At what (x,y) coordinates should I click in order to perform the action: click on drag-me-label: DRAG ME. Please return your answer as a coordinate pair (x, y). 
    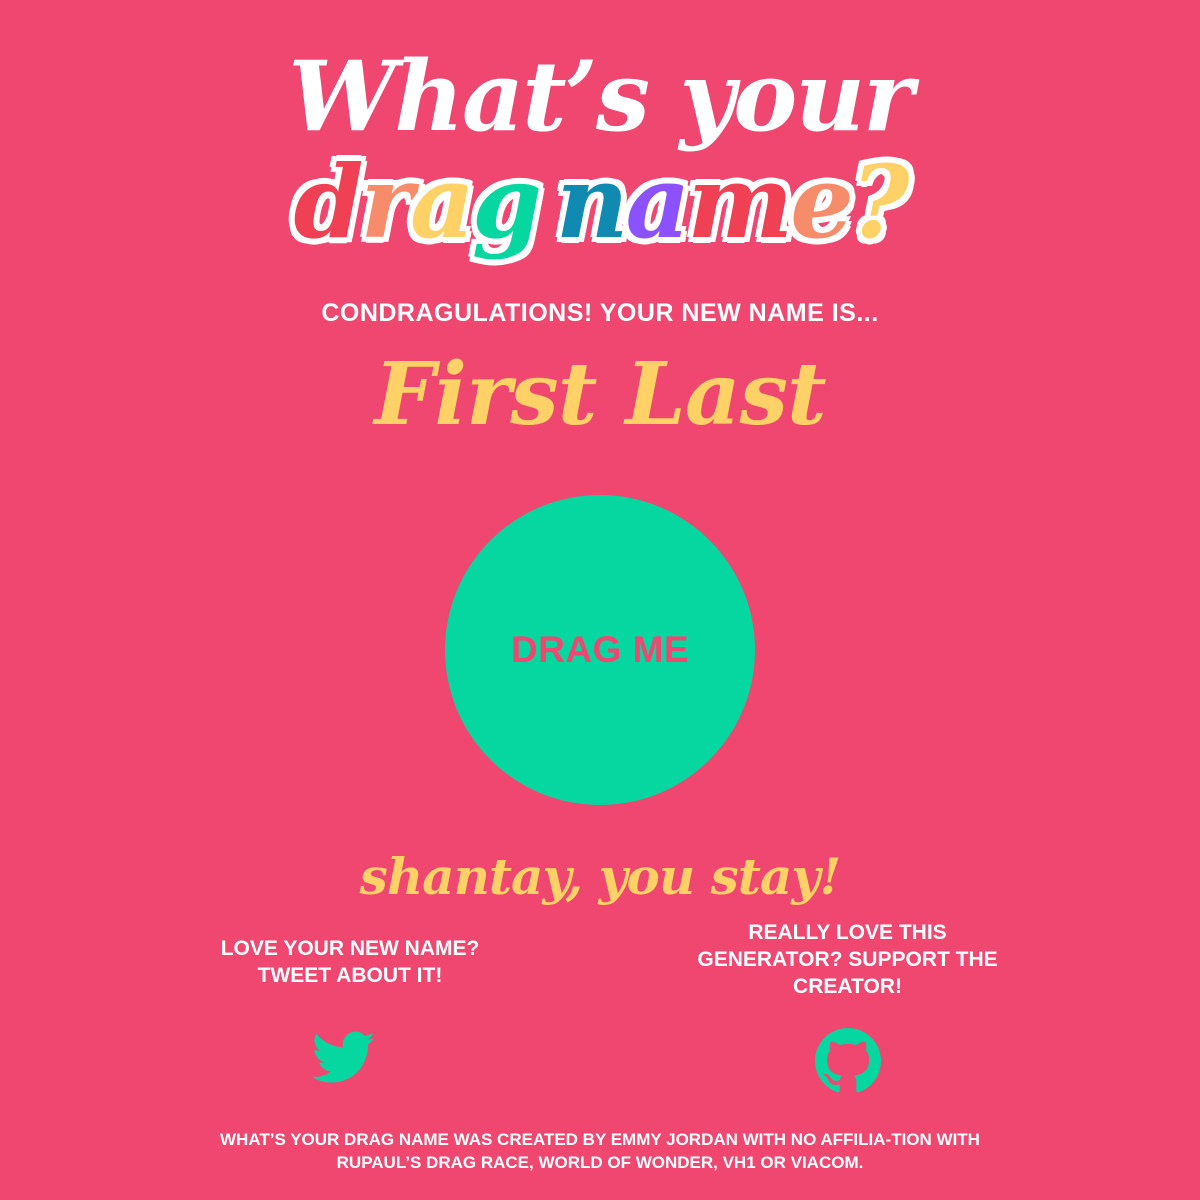
    Looking at the image, I should click on (600, 649).